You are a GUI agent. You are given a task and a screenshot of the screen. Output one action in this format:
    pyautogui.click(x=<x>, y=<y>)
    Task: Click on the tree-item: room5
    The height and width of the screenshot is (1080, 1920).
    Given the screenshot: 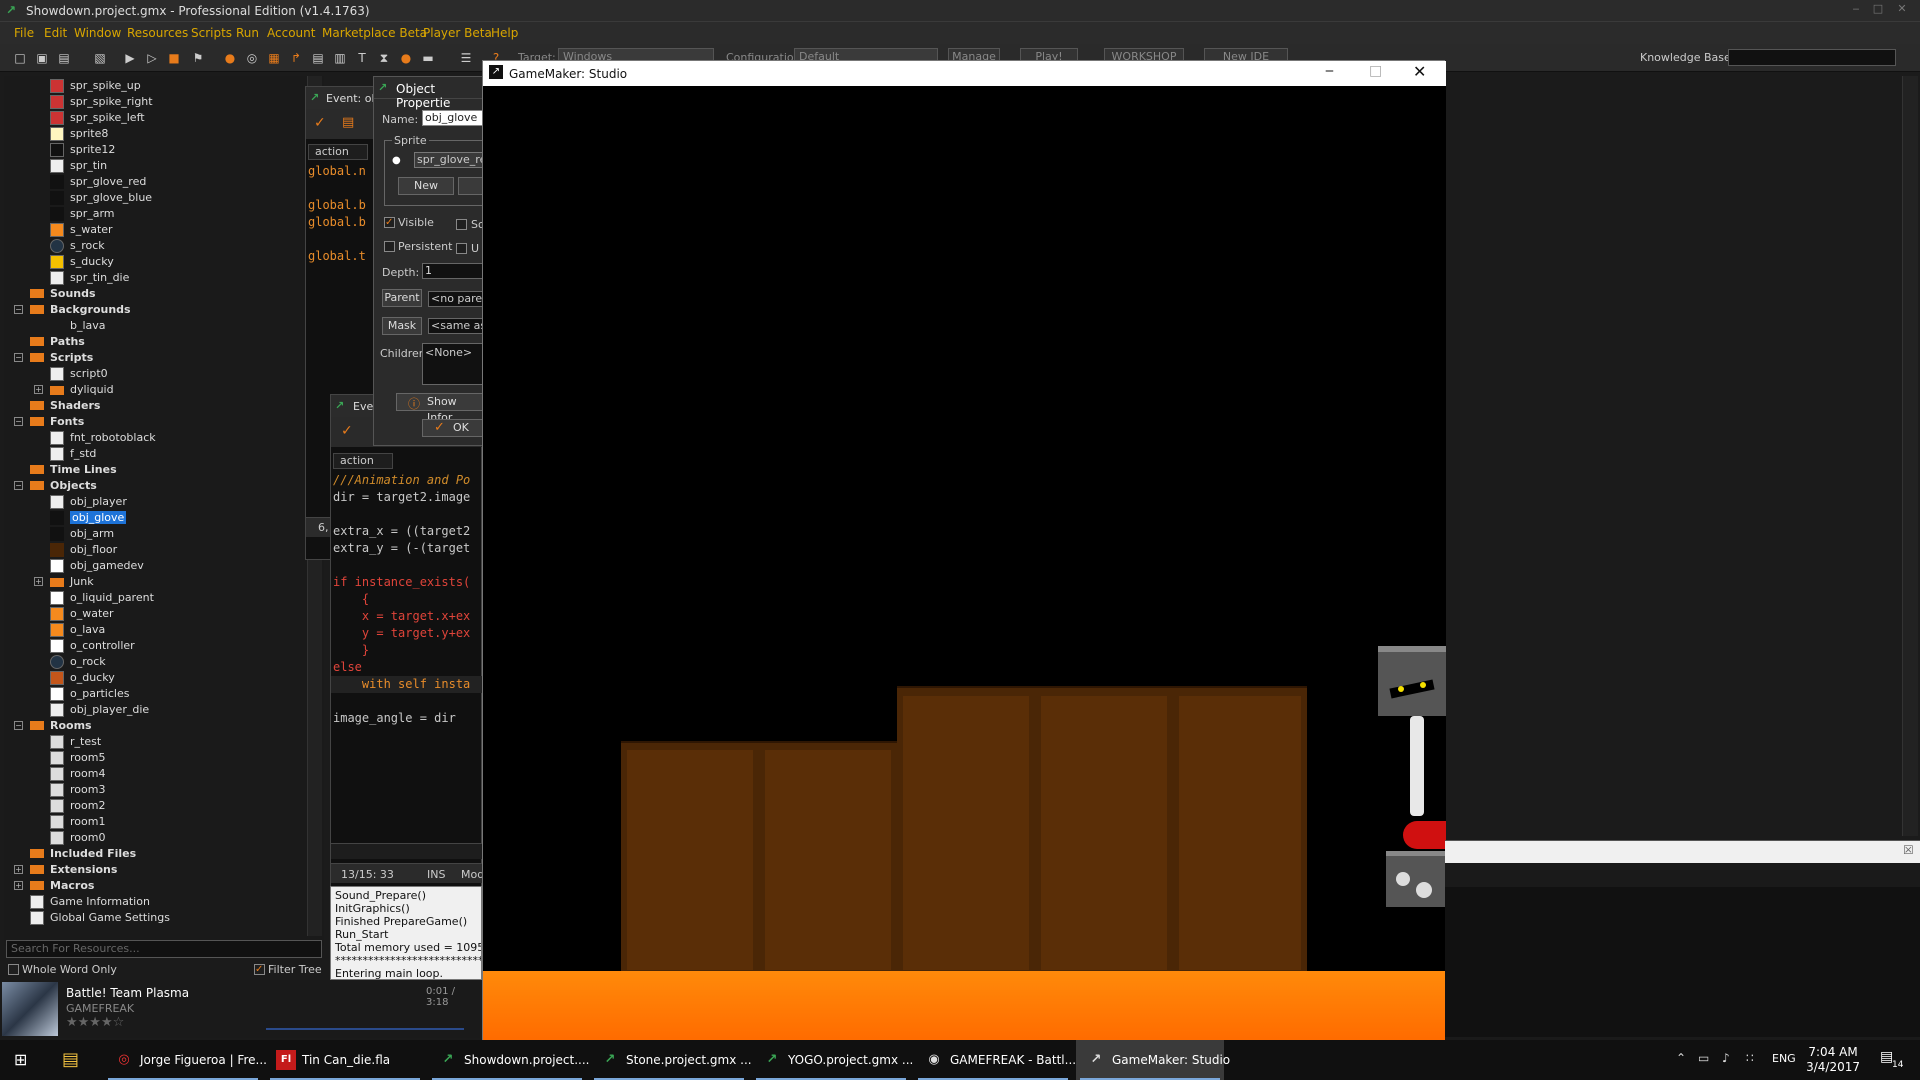 What is the action you would take?
    pyautogui.click(x=77, y=757)
    